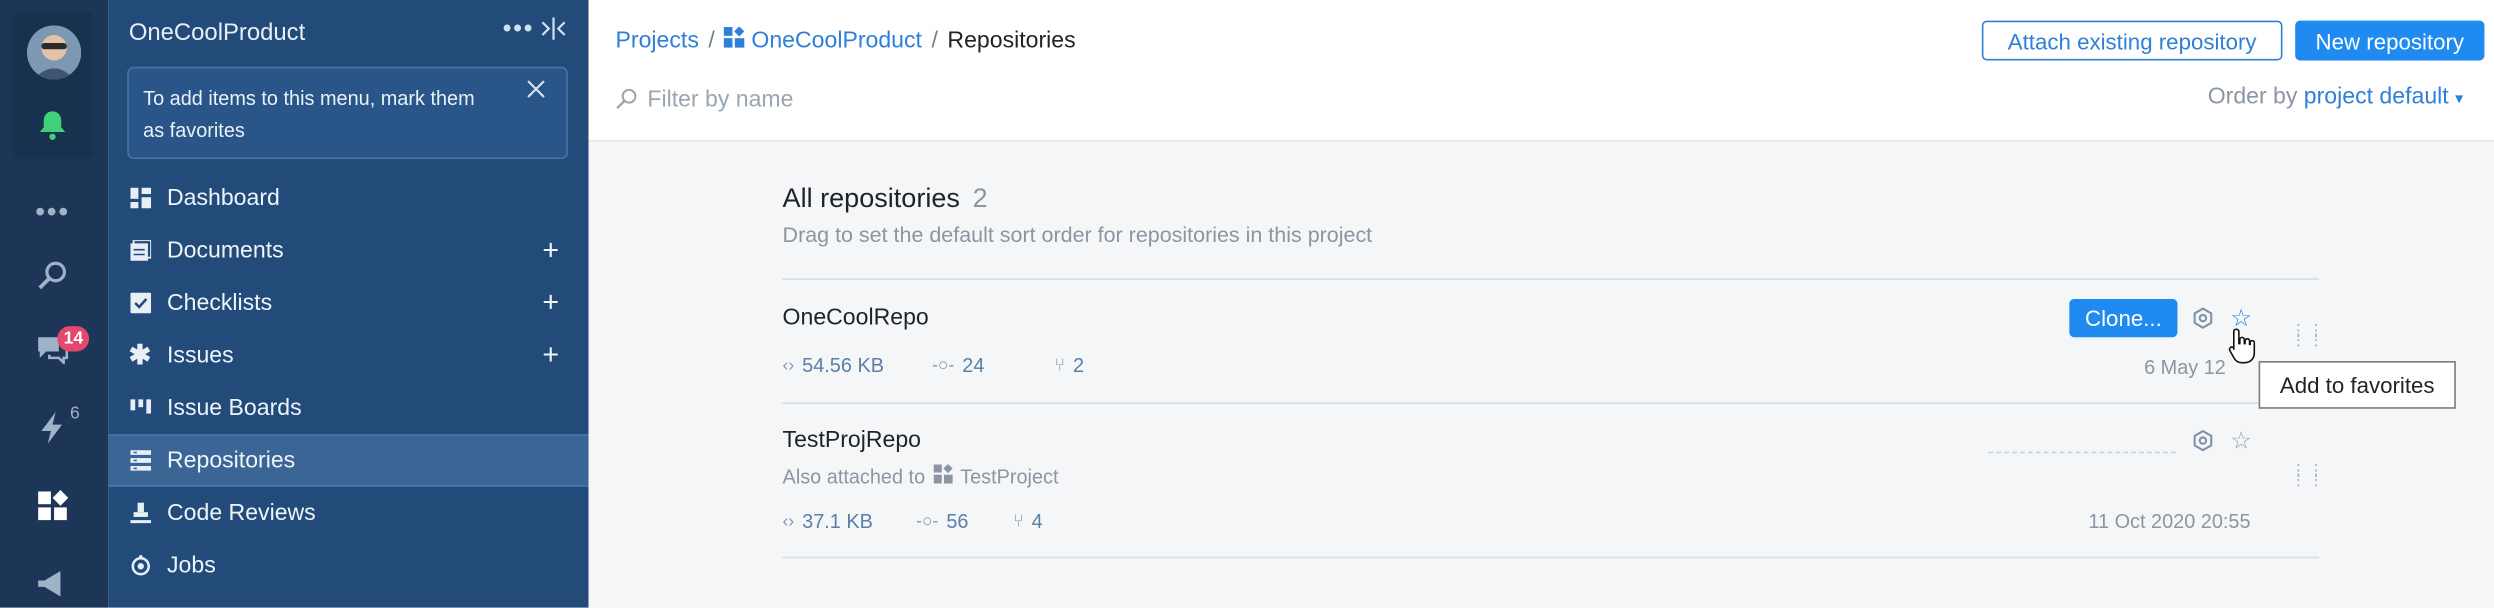 The height and width of the screenshot is (608, 2494). What do you see at coordinates (52, 125) in the screenshot?
I see `bell-icon` at bounding box center [52, 125].